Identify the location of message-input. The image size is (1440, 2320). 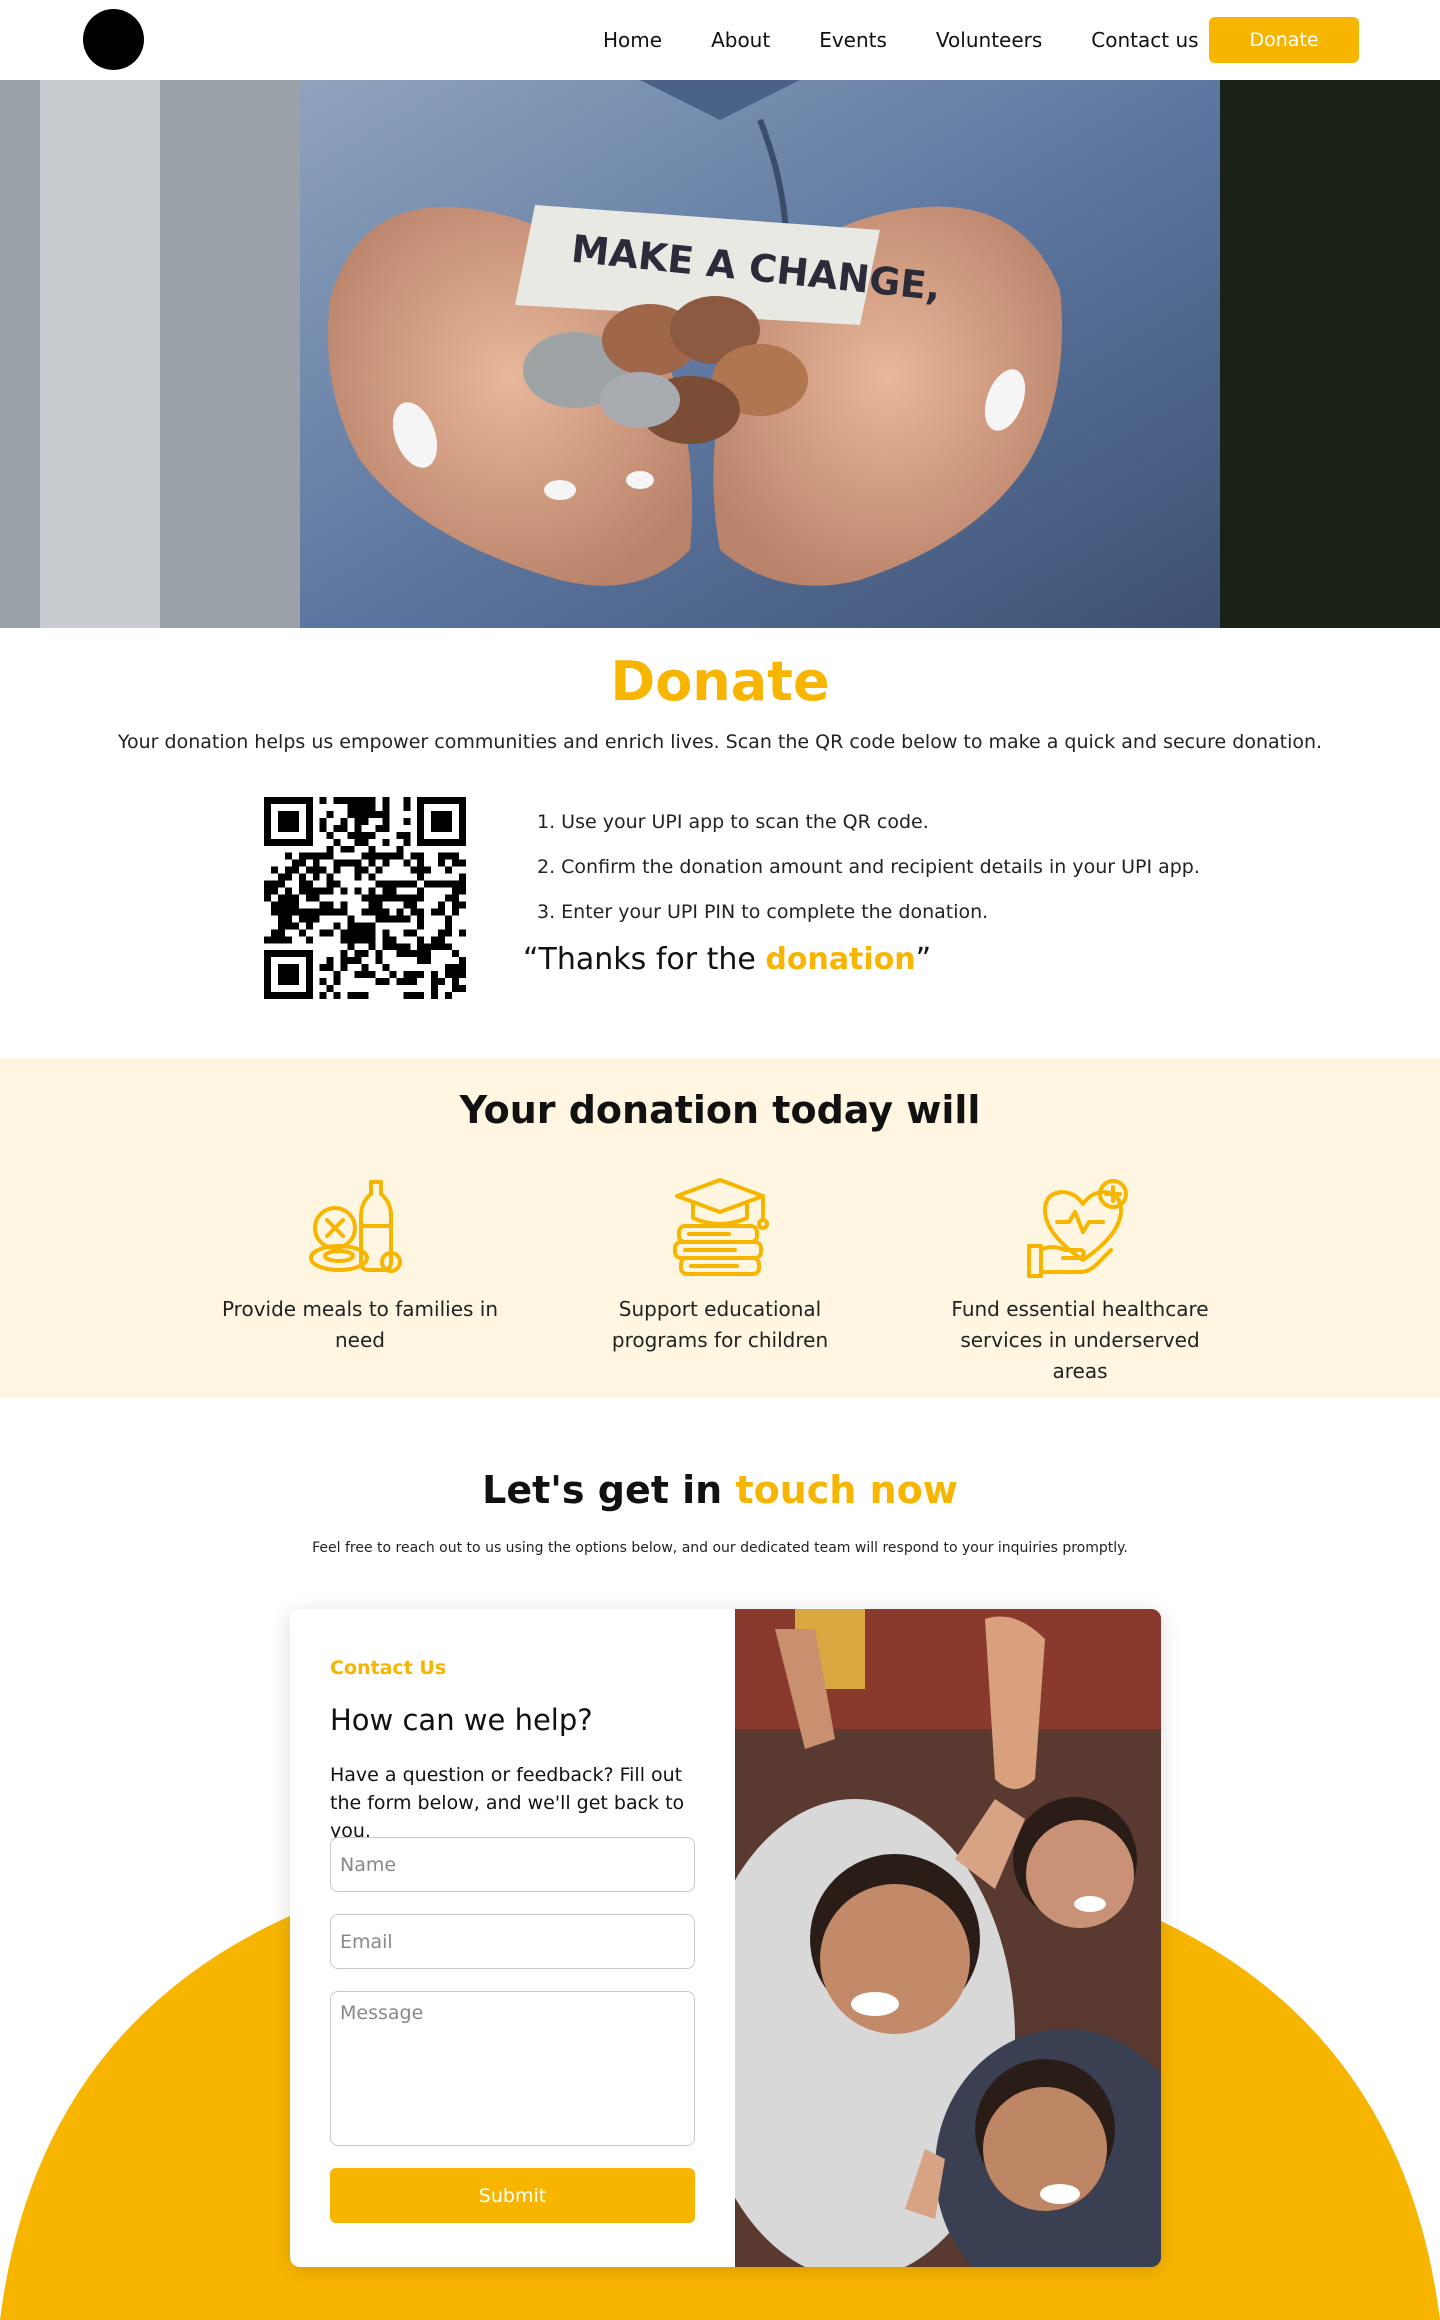
(512, 2068).